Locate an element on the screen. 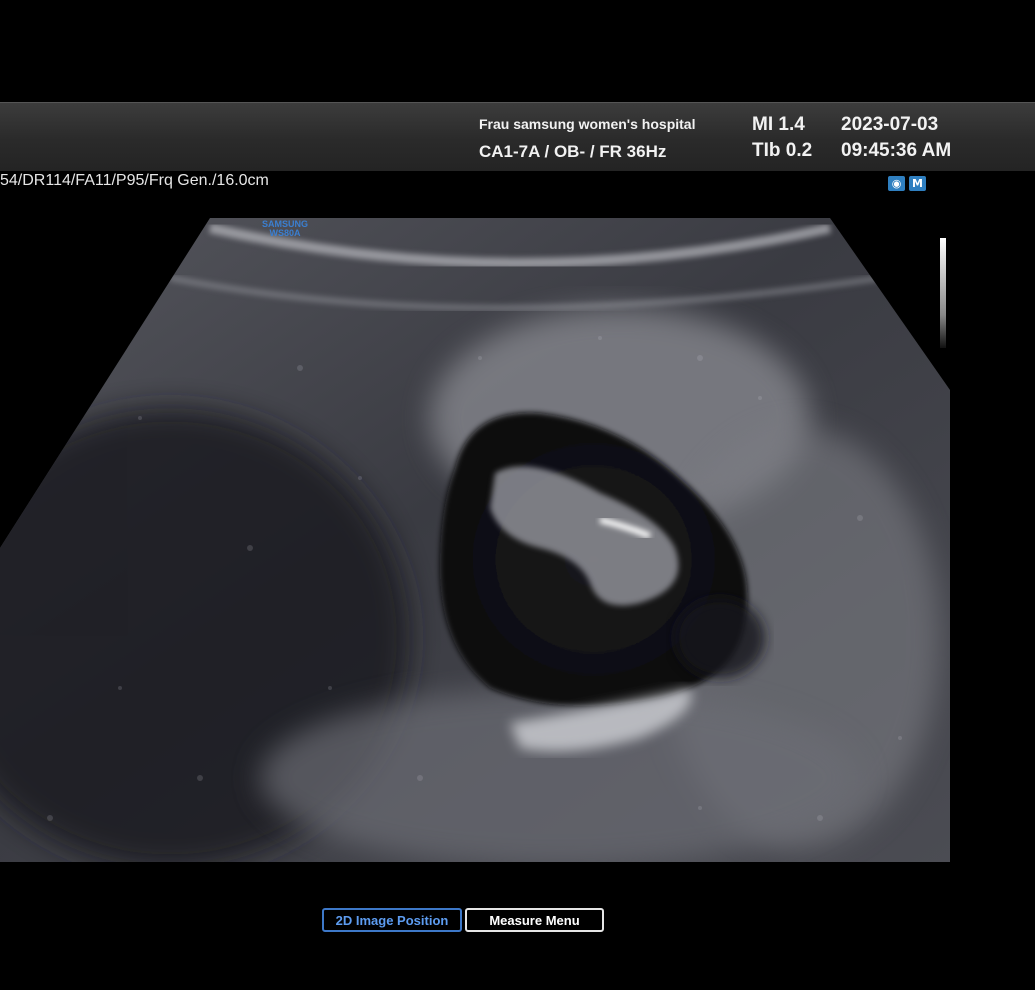  measure-menu-button: Measure Menu is located at coordinates (534, 920).